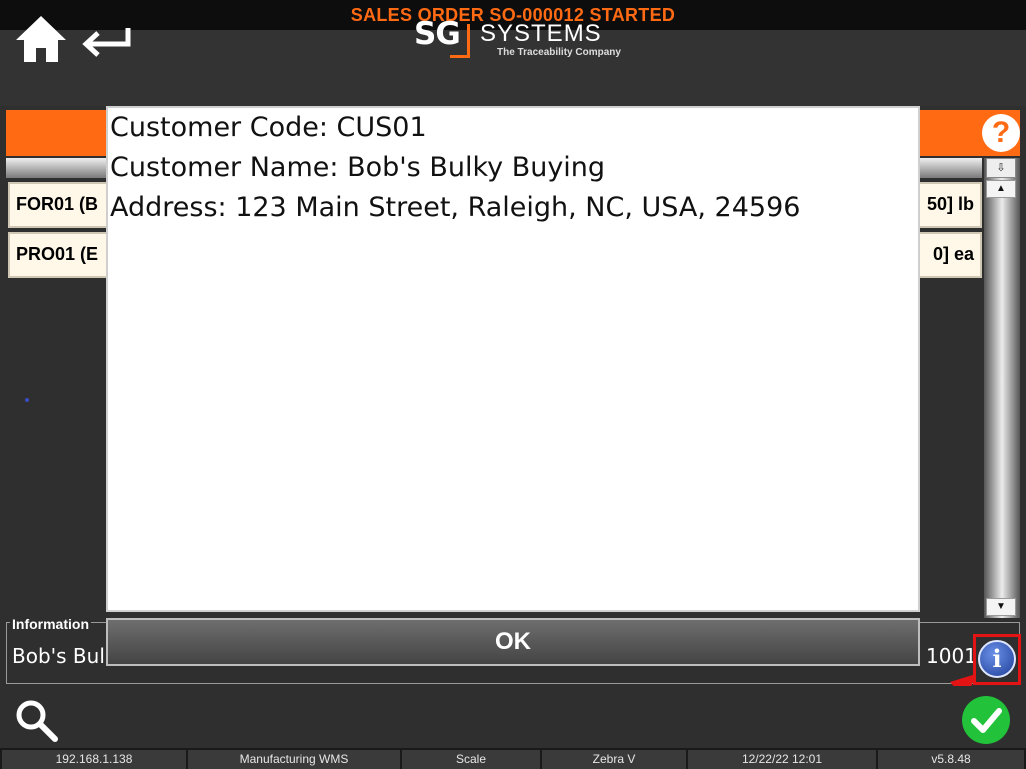  I want to click on confirm-check-icon, so click(986, 720).